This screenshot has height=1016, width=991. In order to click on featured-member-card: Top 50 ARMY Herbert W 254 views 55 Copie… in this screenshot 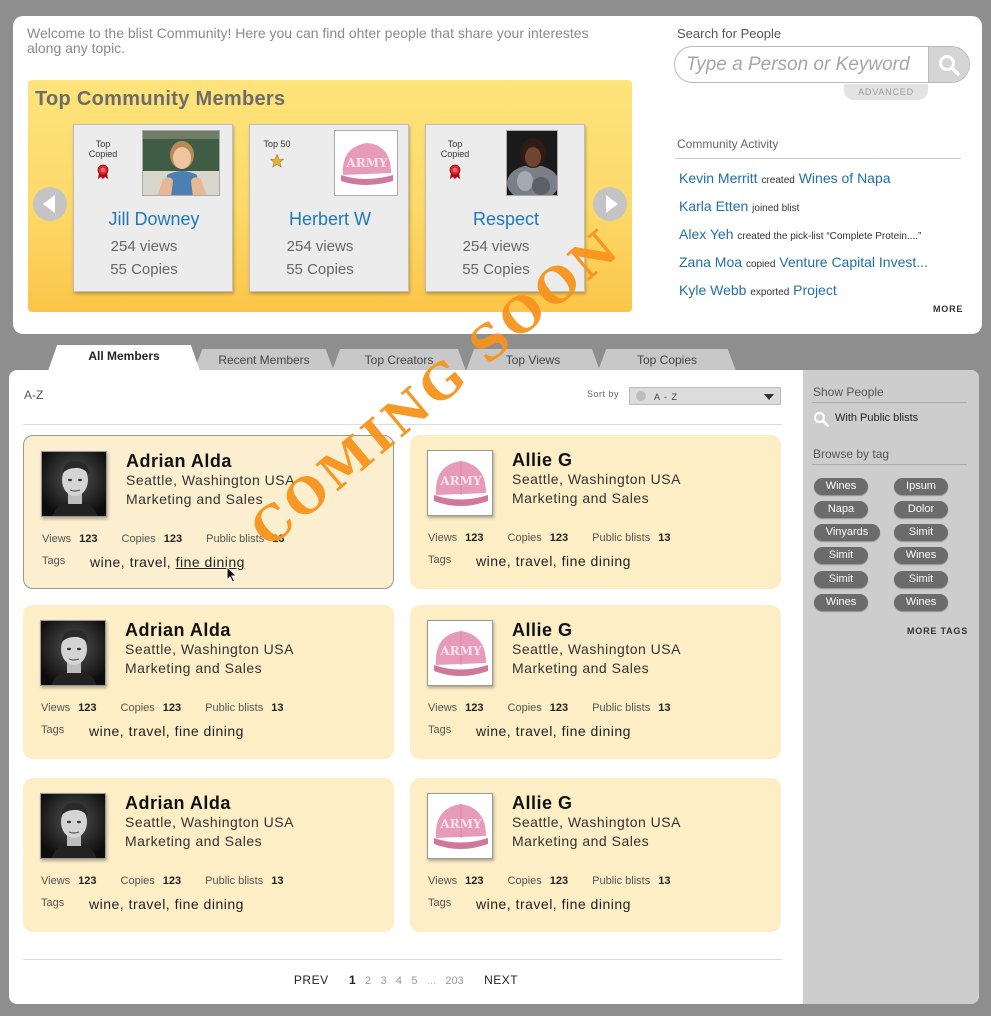, I will do `click(329, 208)`.